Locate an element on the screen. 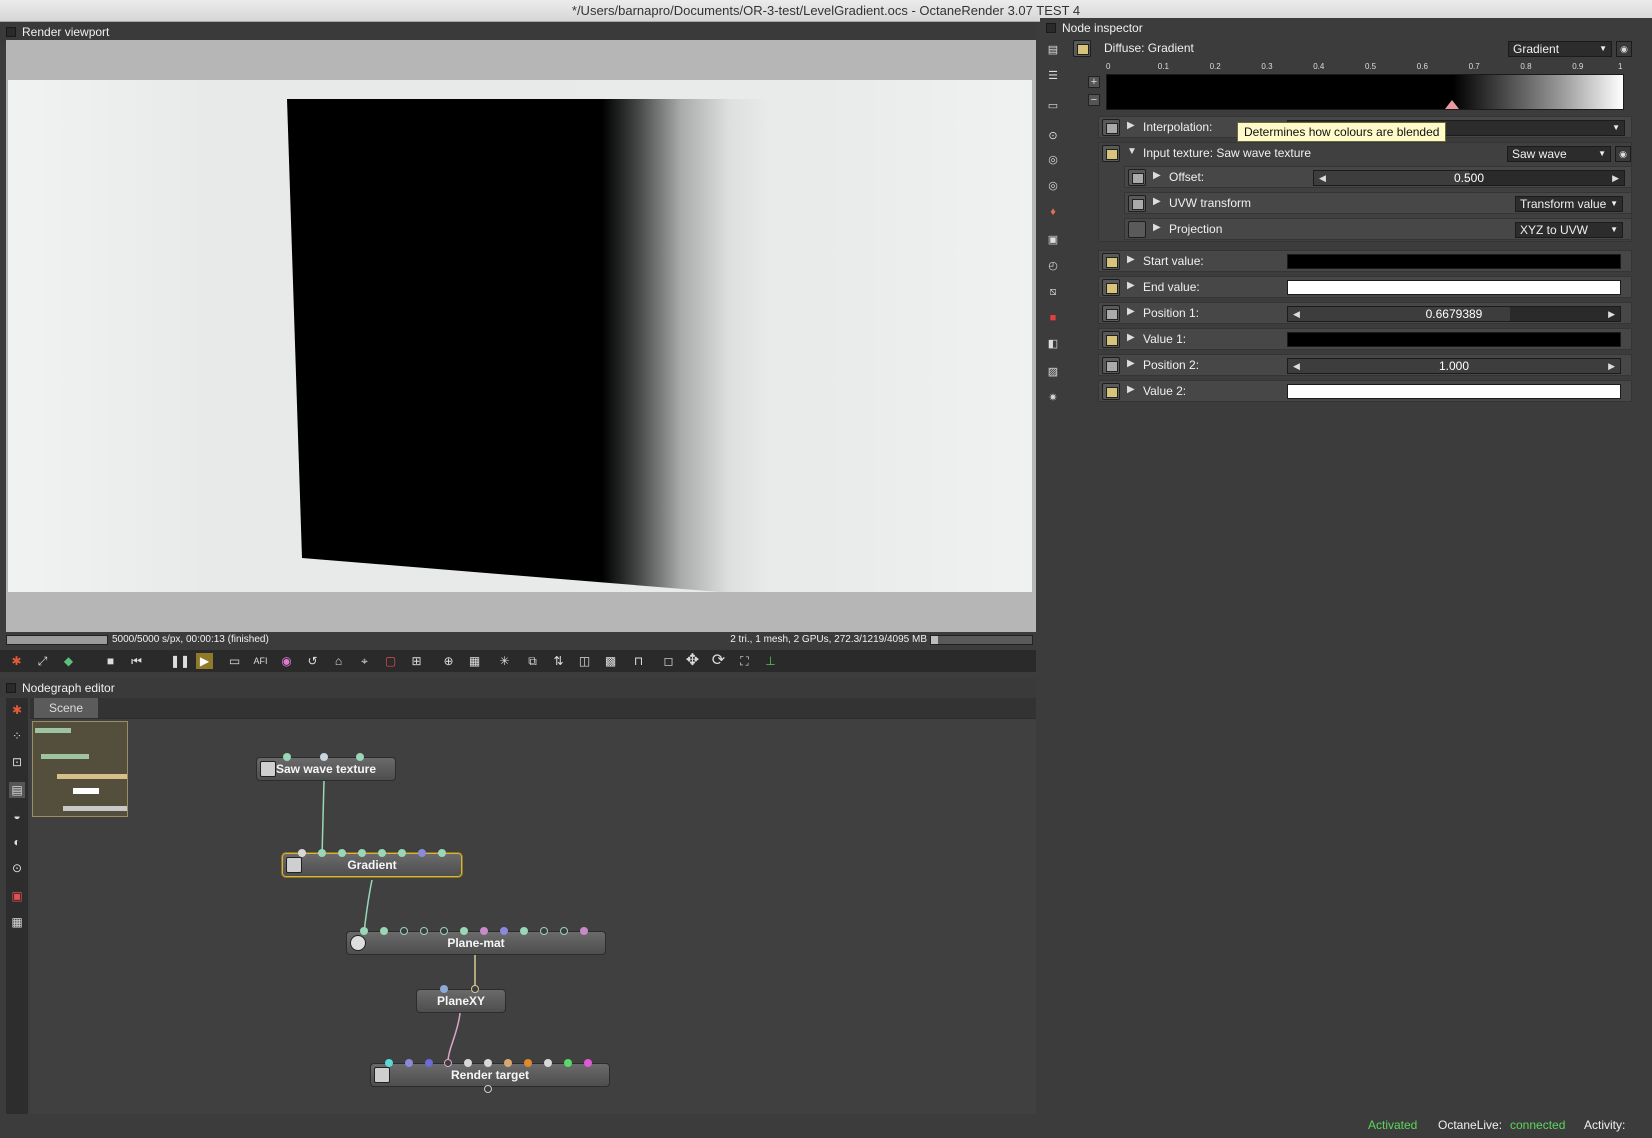 The width and height of the screenshot is (1652, 1138). monitor-icon: ▭ is located at coordinates (234, 661).